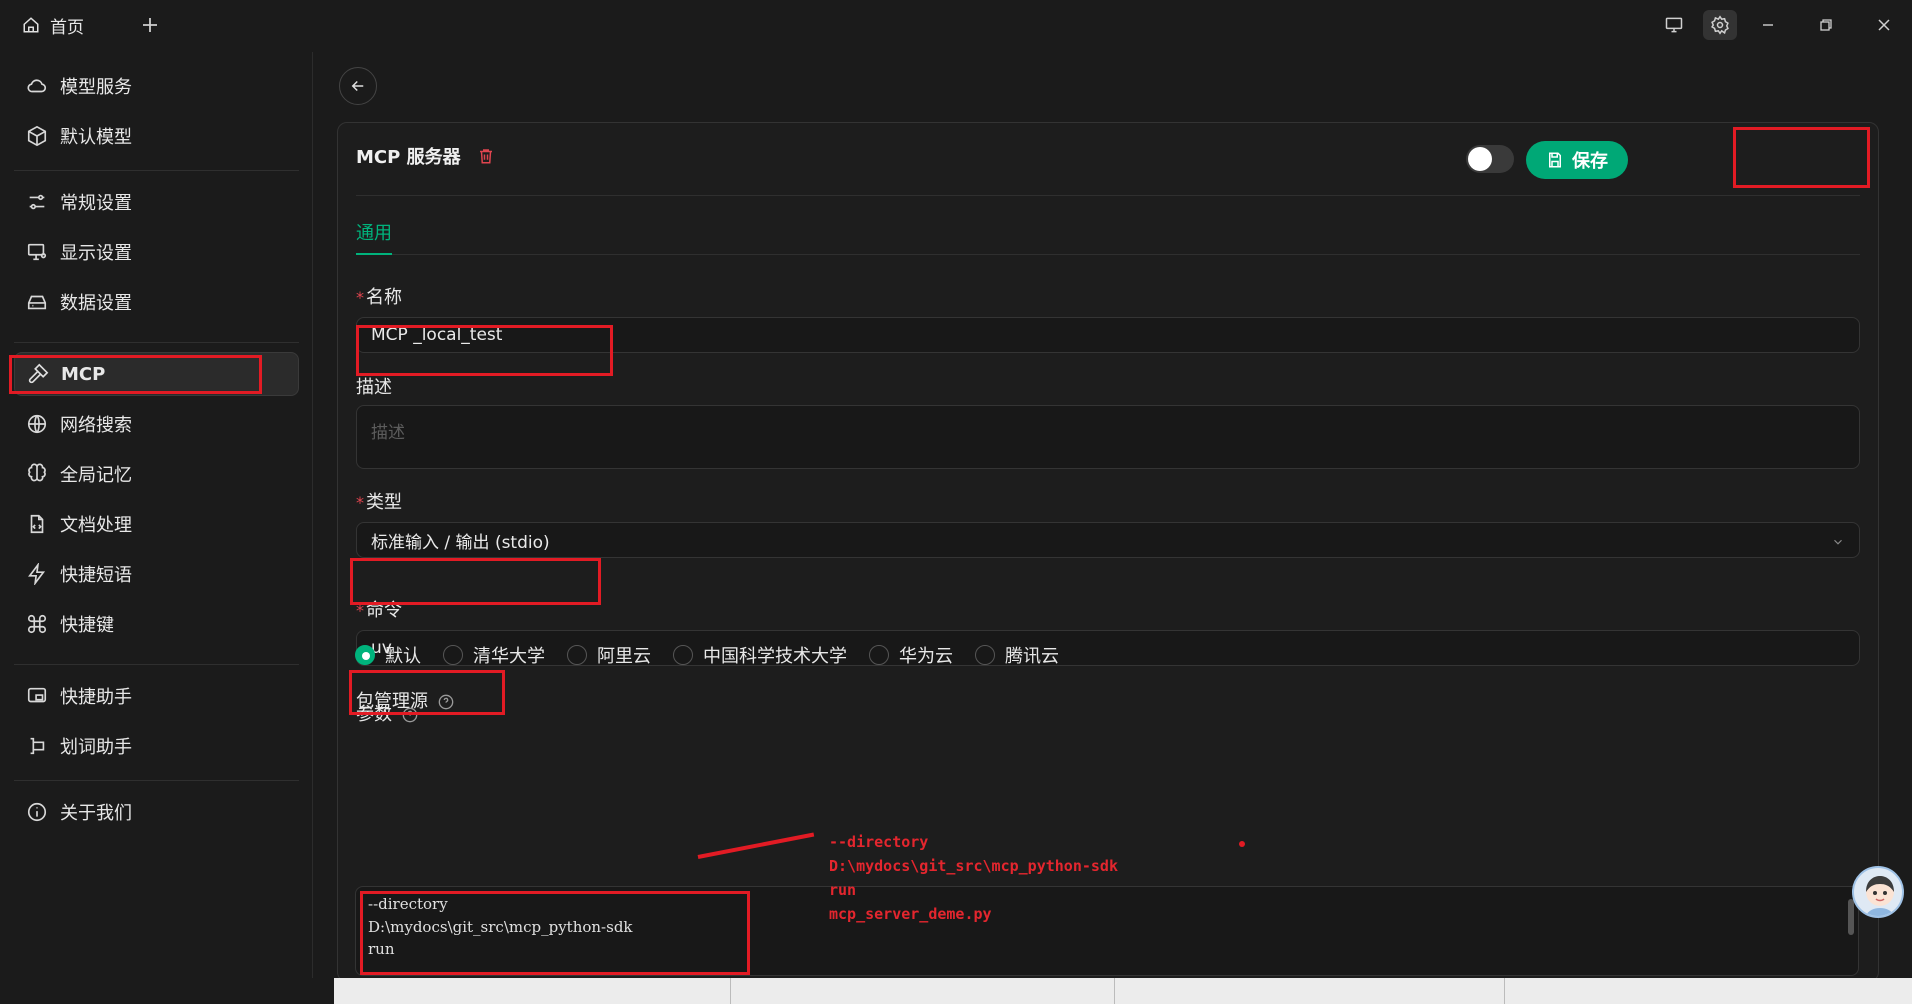 Image resolution: width=1912 pixels, height=1004 pixels. What do you see at coordinates (1108, 195) in the screenshot?
I see `header-divider` at bounding box center [1108, 195].